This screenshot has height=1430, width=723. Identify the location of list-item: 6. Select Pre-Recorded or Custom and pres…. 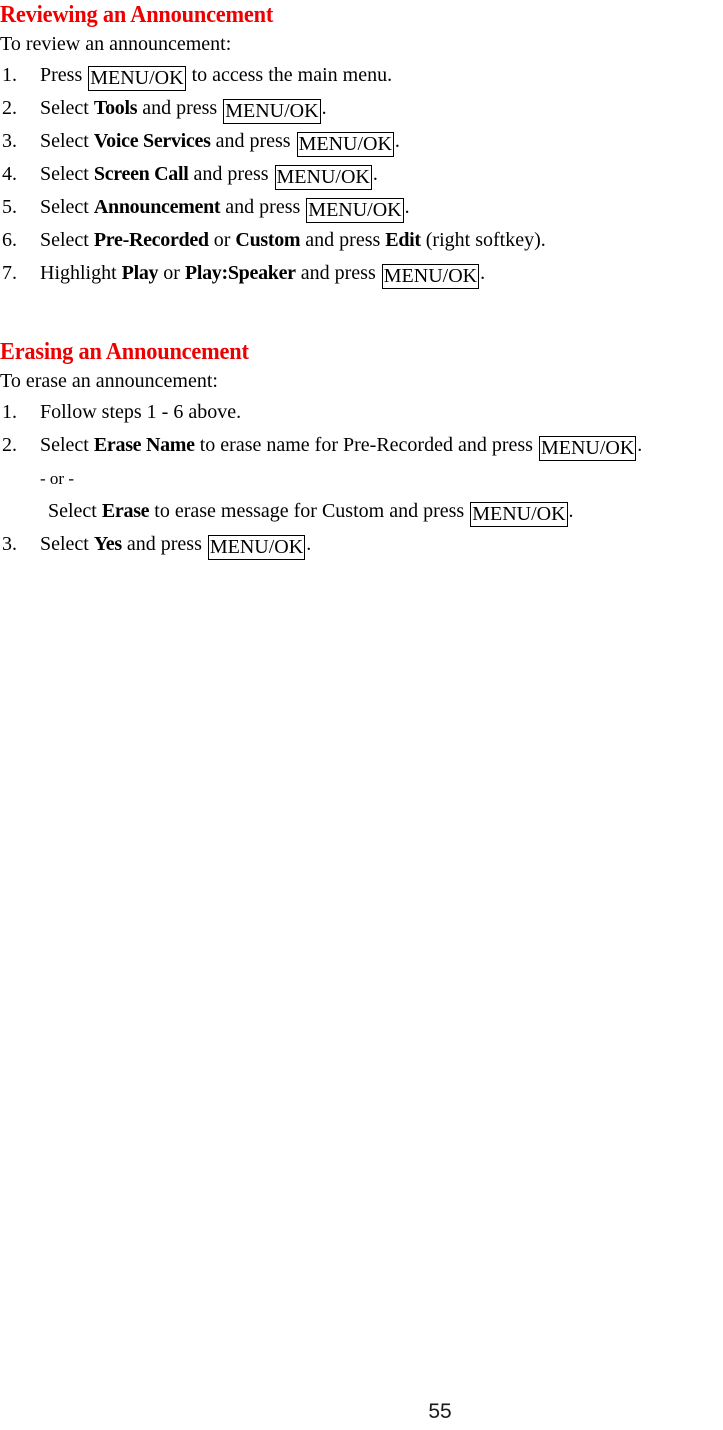
(361, 240).